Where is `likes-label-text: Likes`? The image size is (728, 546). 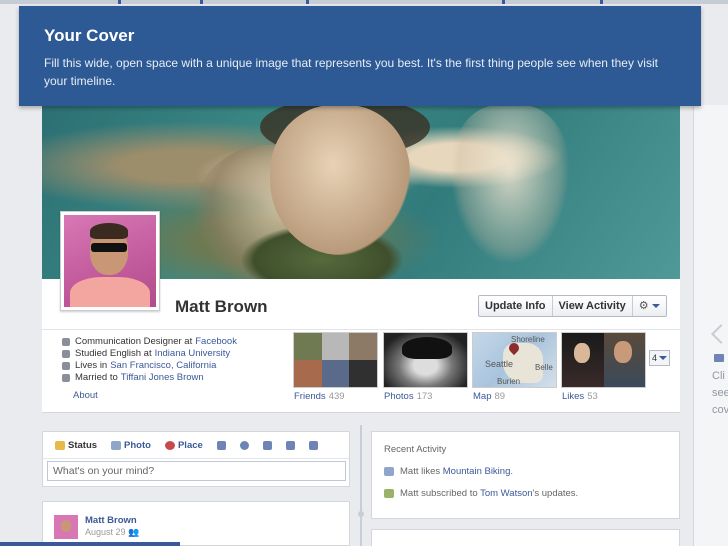 likes-label-text: Likes is located at coordinates (573, 396).